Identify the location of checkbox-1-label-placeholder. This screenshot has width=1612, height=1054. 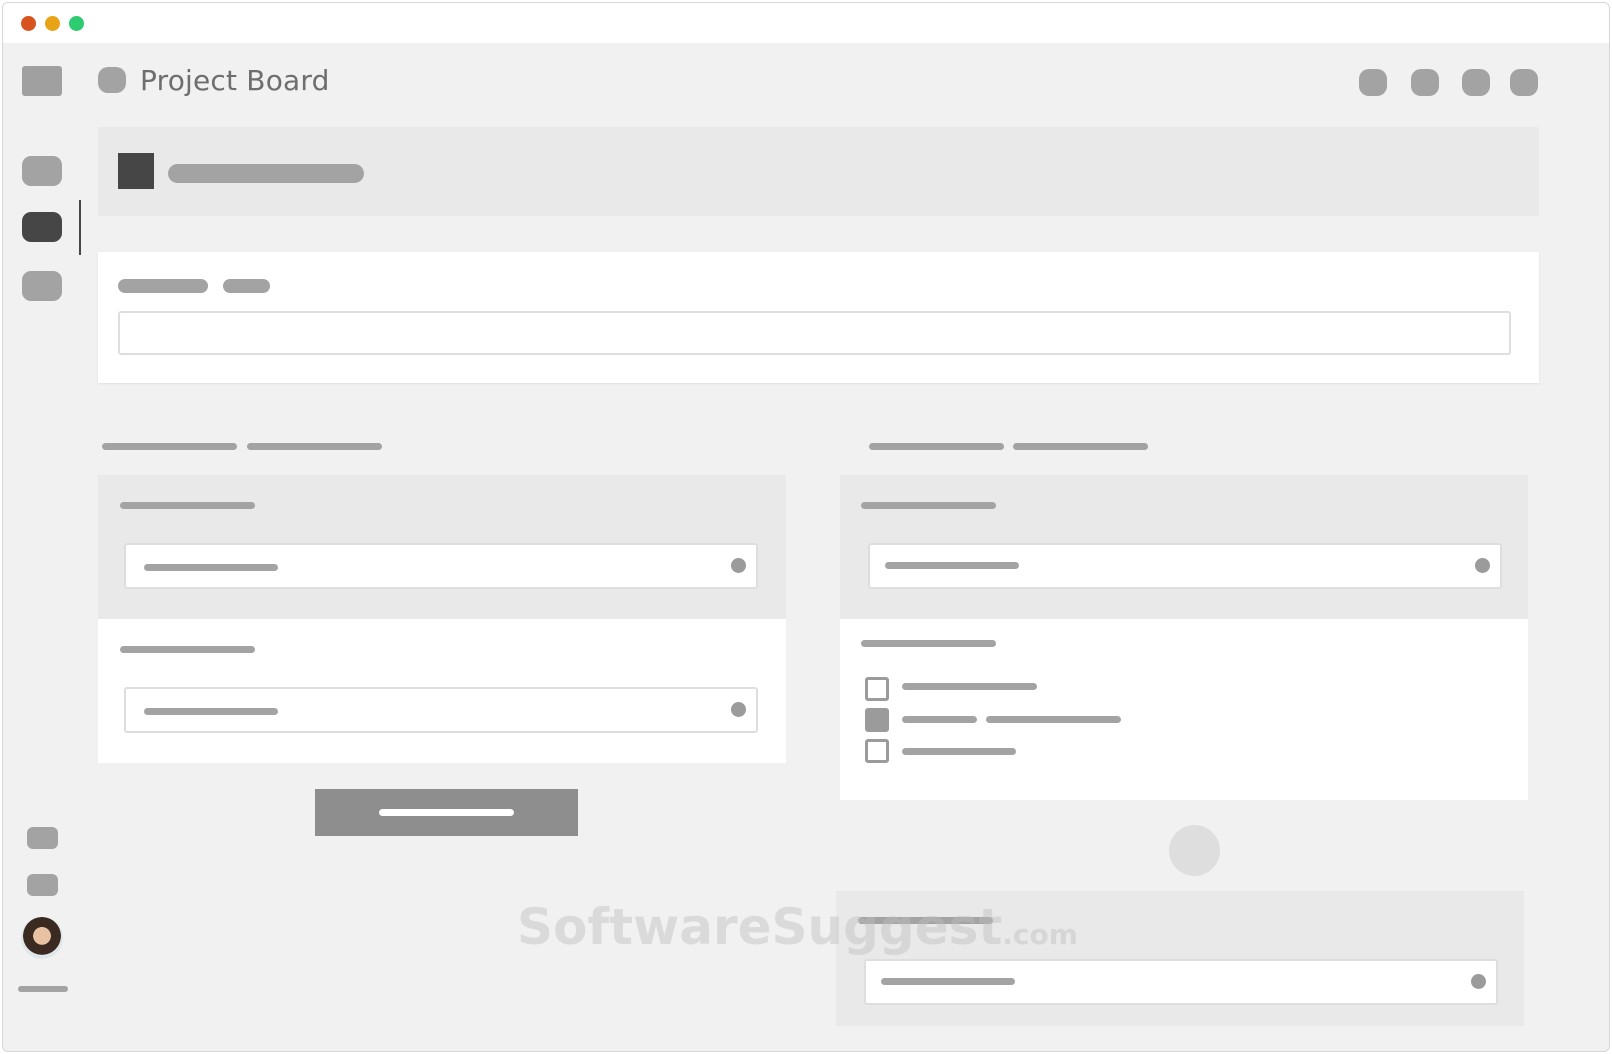
(969, 686).